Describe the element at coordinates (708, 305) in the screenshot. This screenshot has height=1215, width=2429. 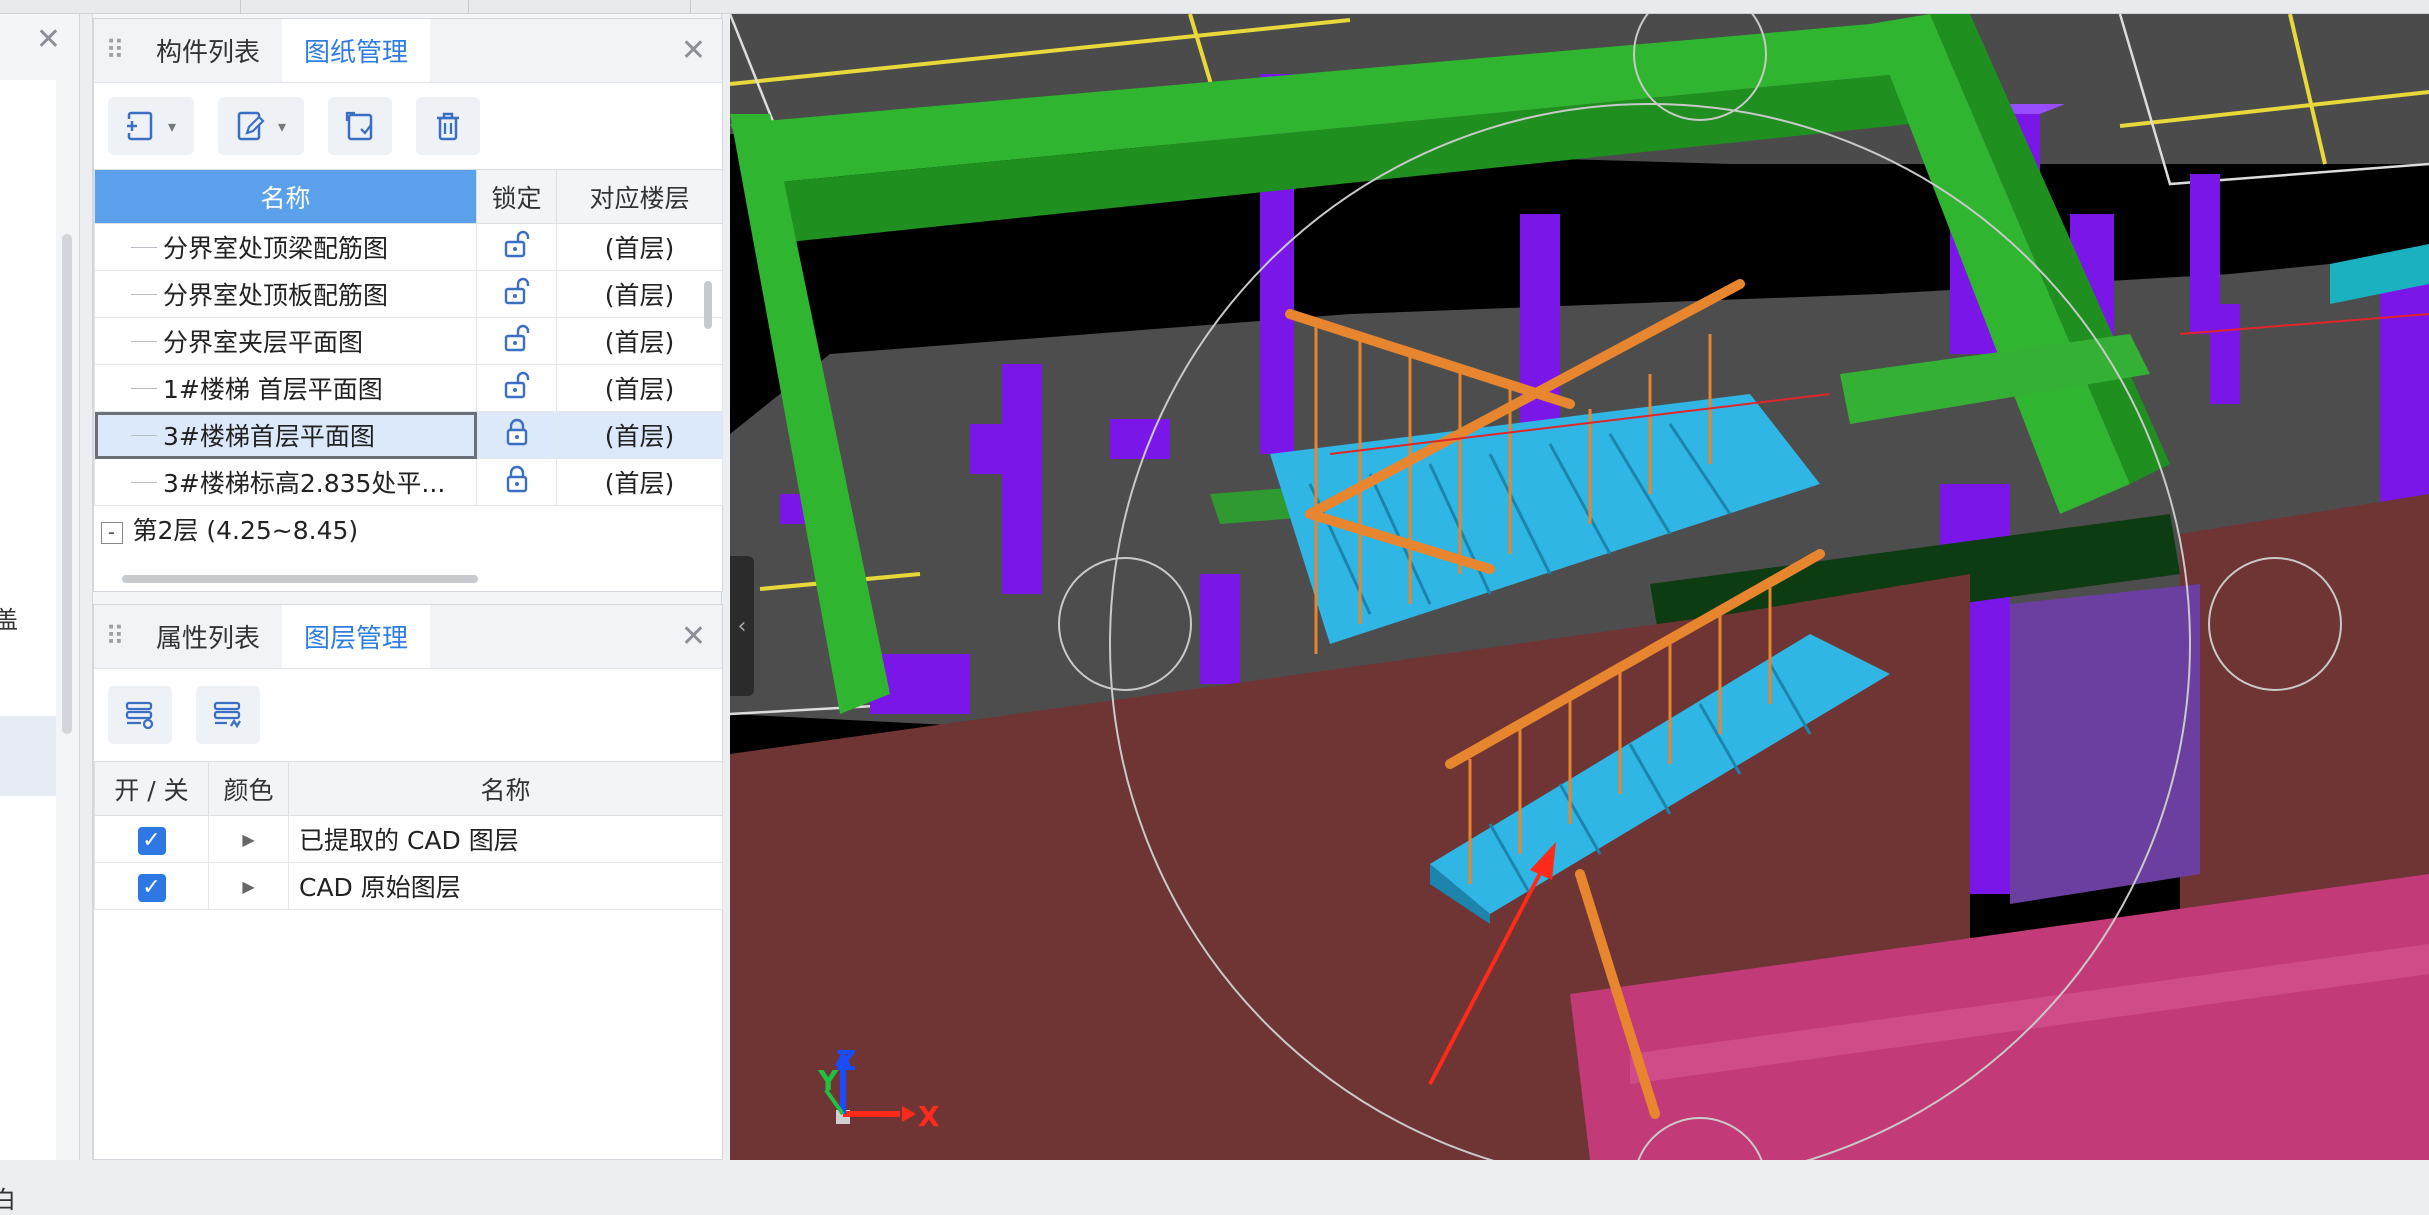
I see `drawing-list-scrollbar` at that location.